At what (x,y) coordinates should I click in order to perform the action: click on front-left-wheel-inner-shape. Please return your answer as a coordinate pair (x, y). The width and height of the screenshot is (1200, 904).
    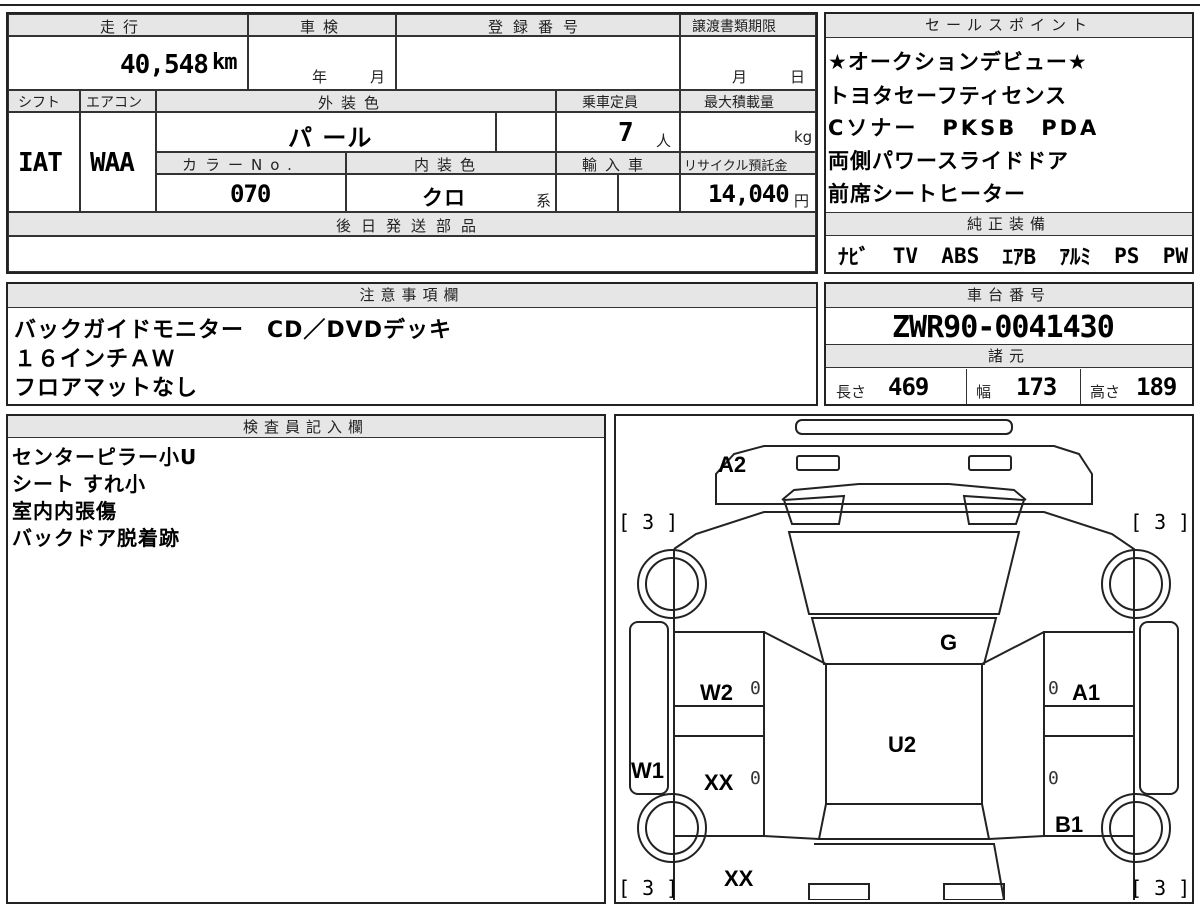
    Looking at the image, I should click on (672, 584).